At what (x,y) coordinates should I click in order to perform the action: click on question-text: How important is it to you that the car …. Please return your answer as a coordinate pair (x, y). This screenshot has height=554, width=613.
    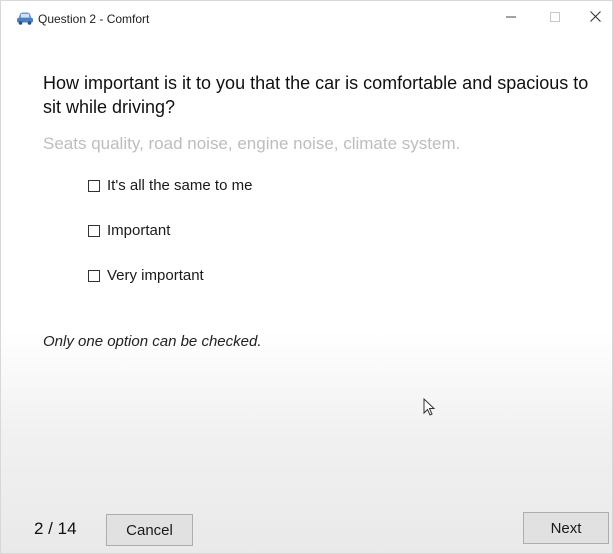
    Looking at the image, I should click on (316, 95).